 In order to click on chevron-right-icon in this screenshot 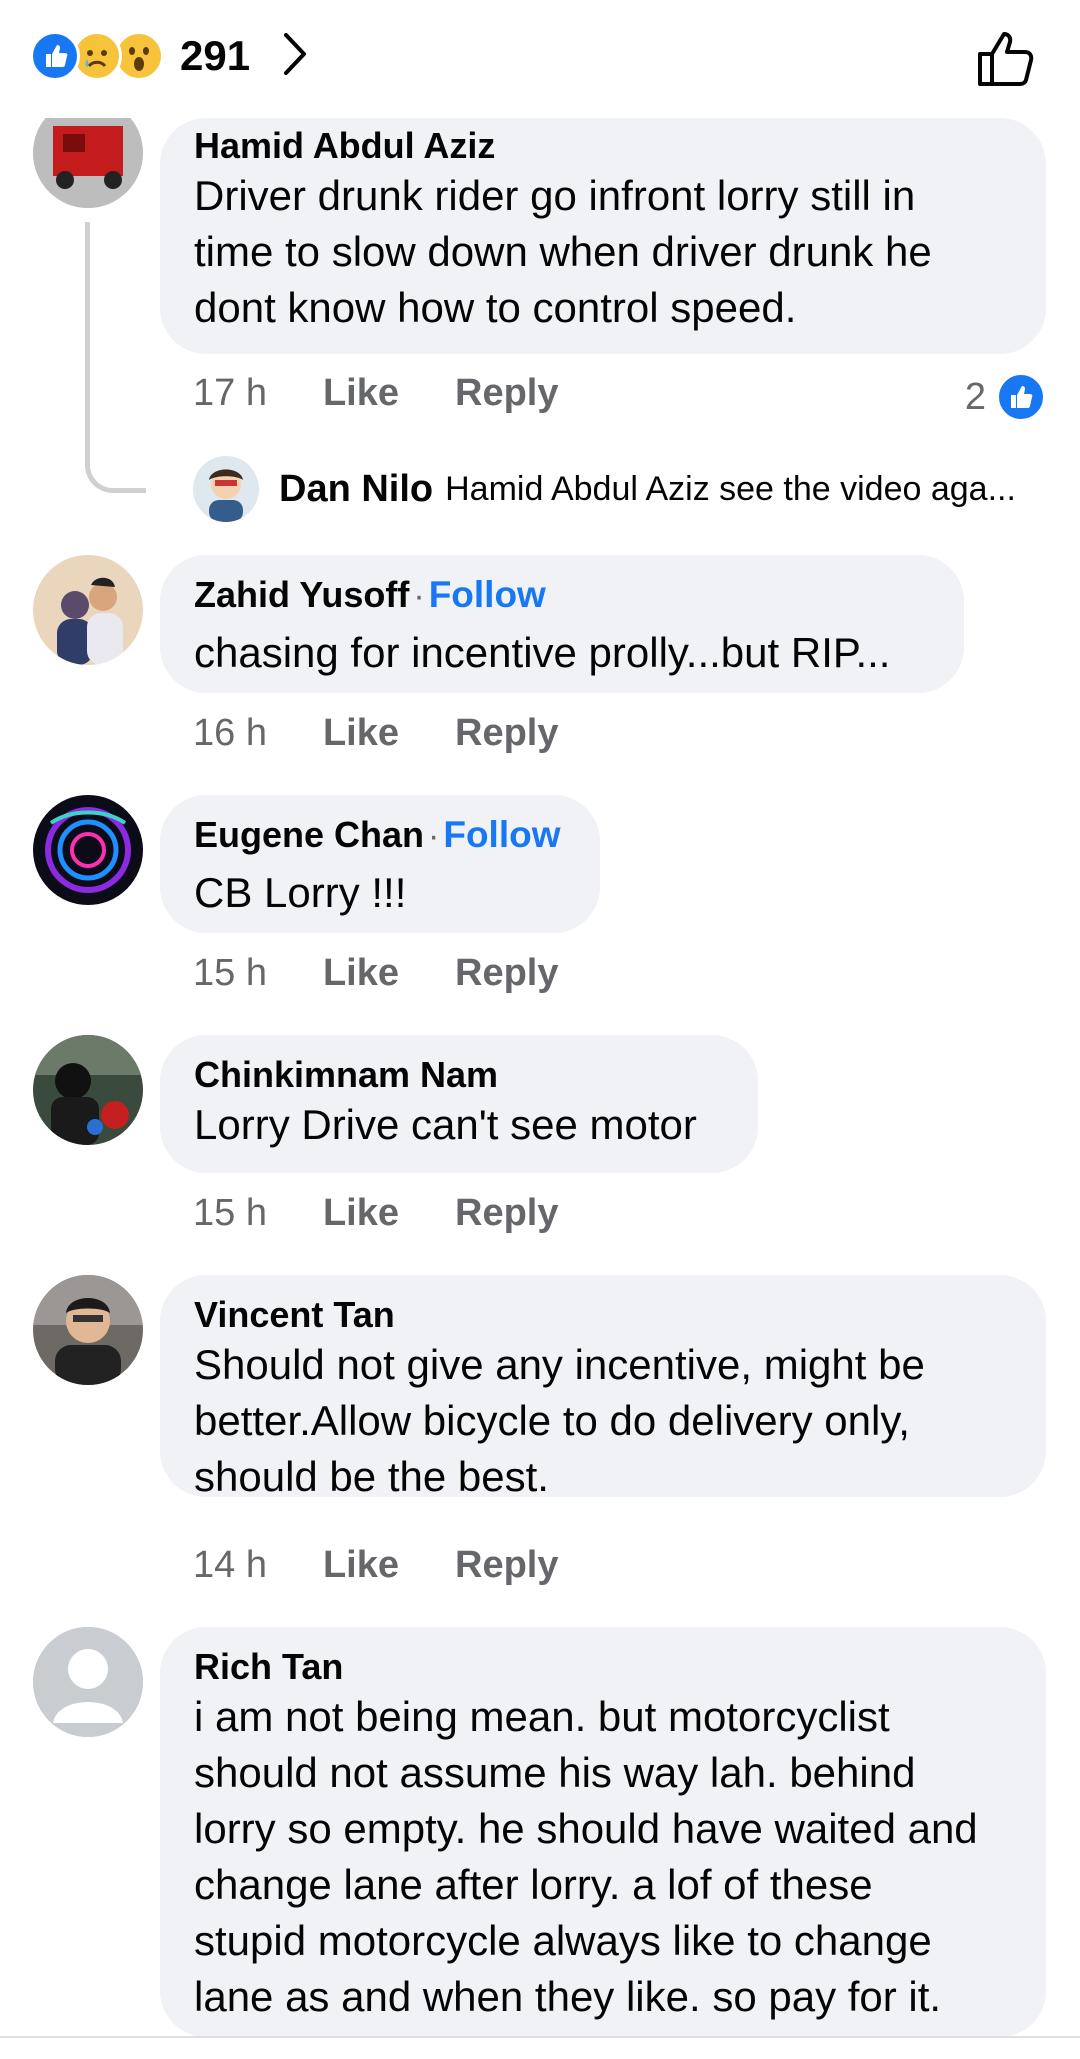, I will do `click(295, 56)`.